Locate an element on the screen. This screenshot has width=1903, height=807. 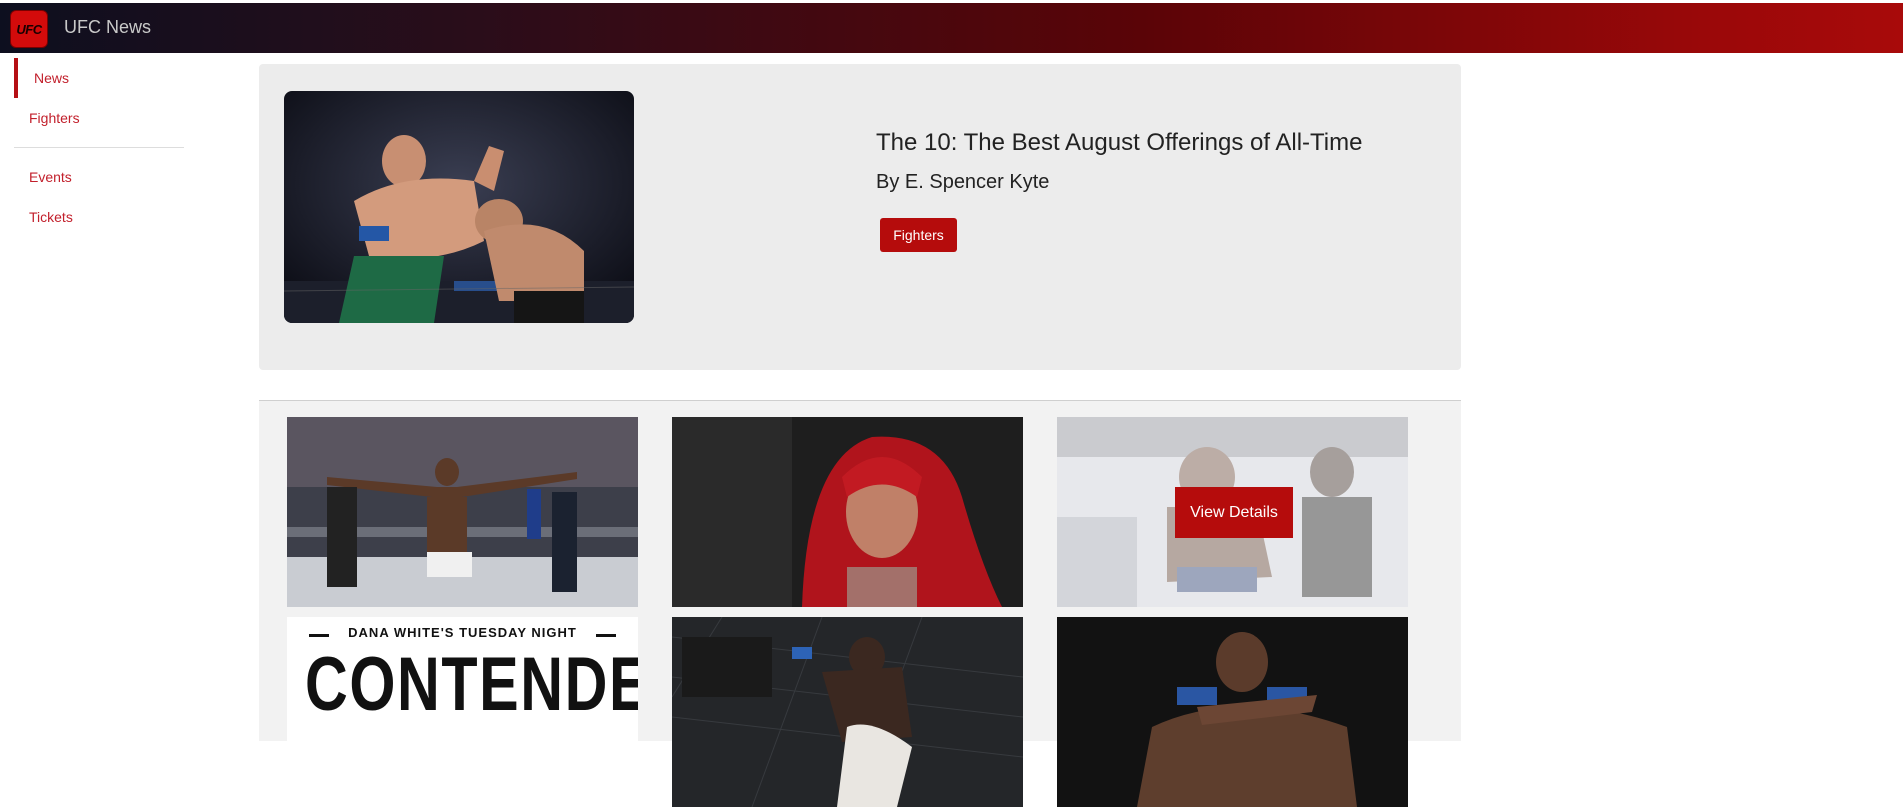
sidebar-item-news: News is located at coordinates (51, 78).